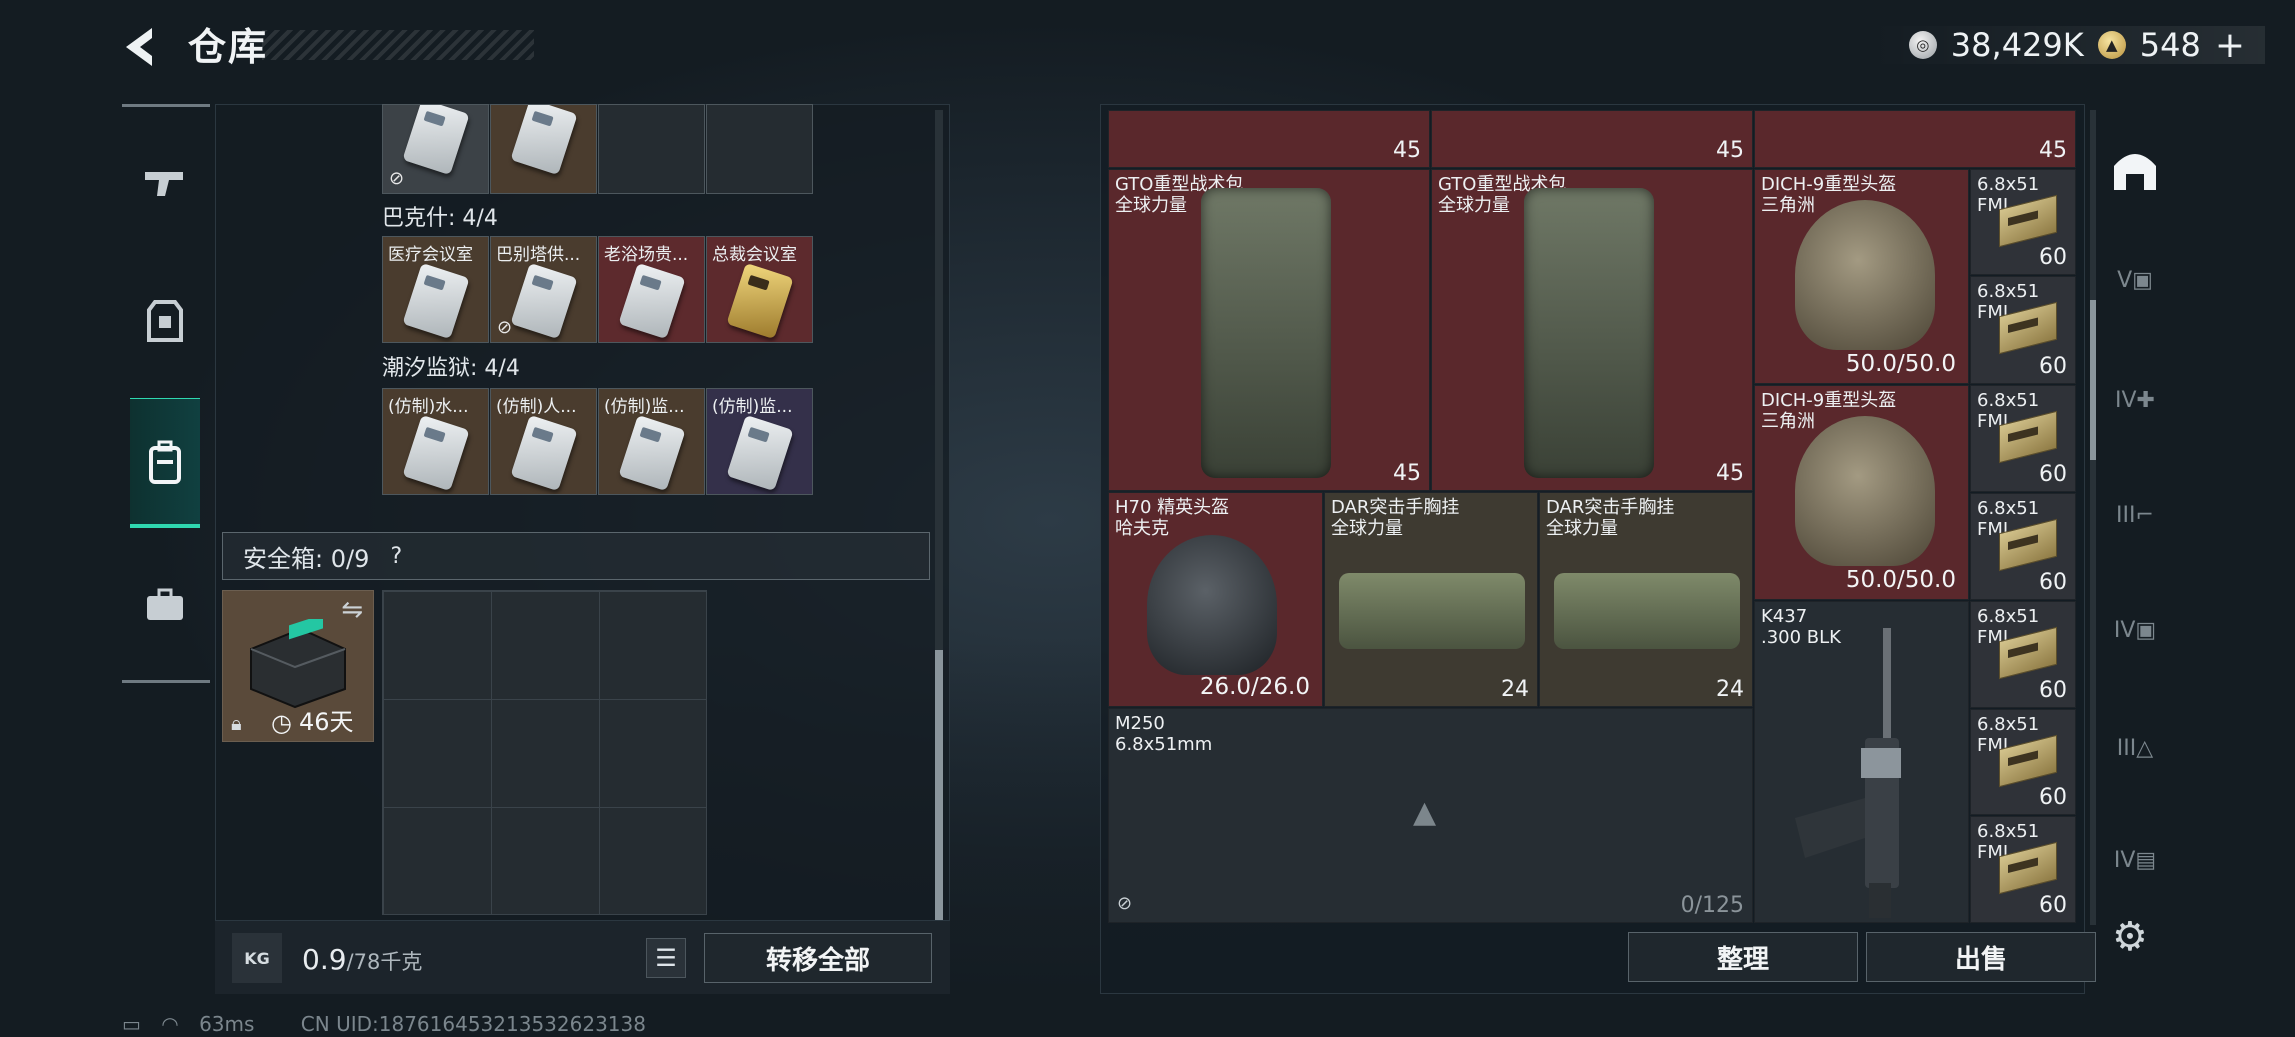  I want to click on durability: 50.0/50.0, so click(1900, 580).